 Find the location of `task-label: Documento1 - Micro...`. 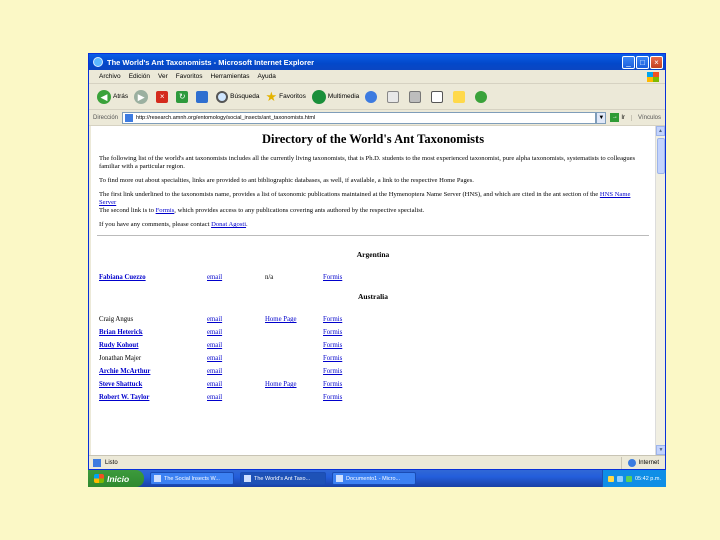

task-label: Documento1 - Micro... is located at coordinates (373, 478).